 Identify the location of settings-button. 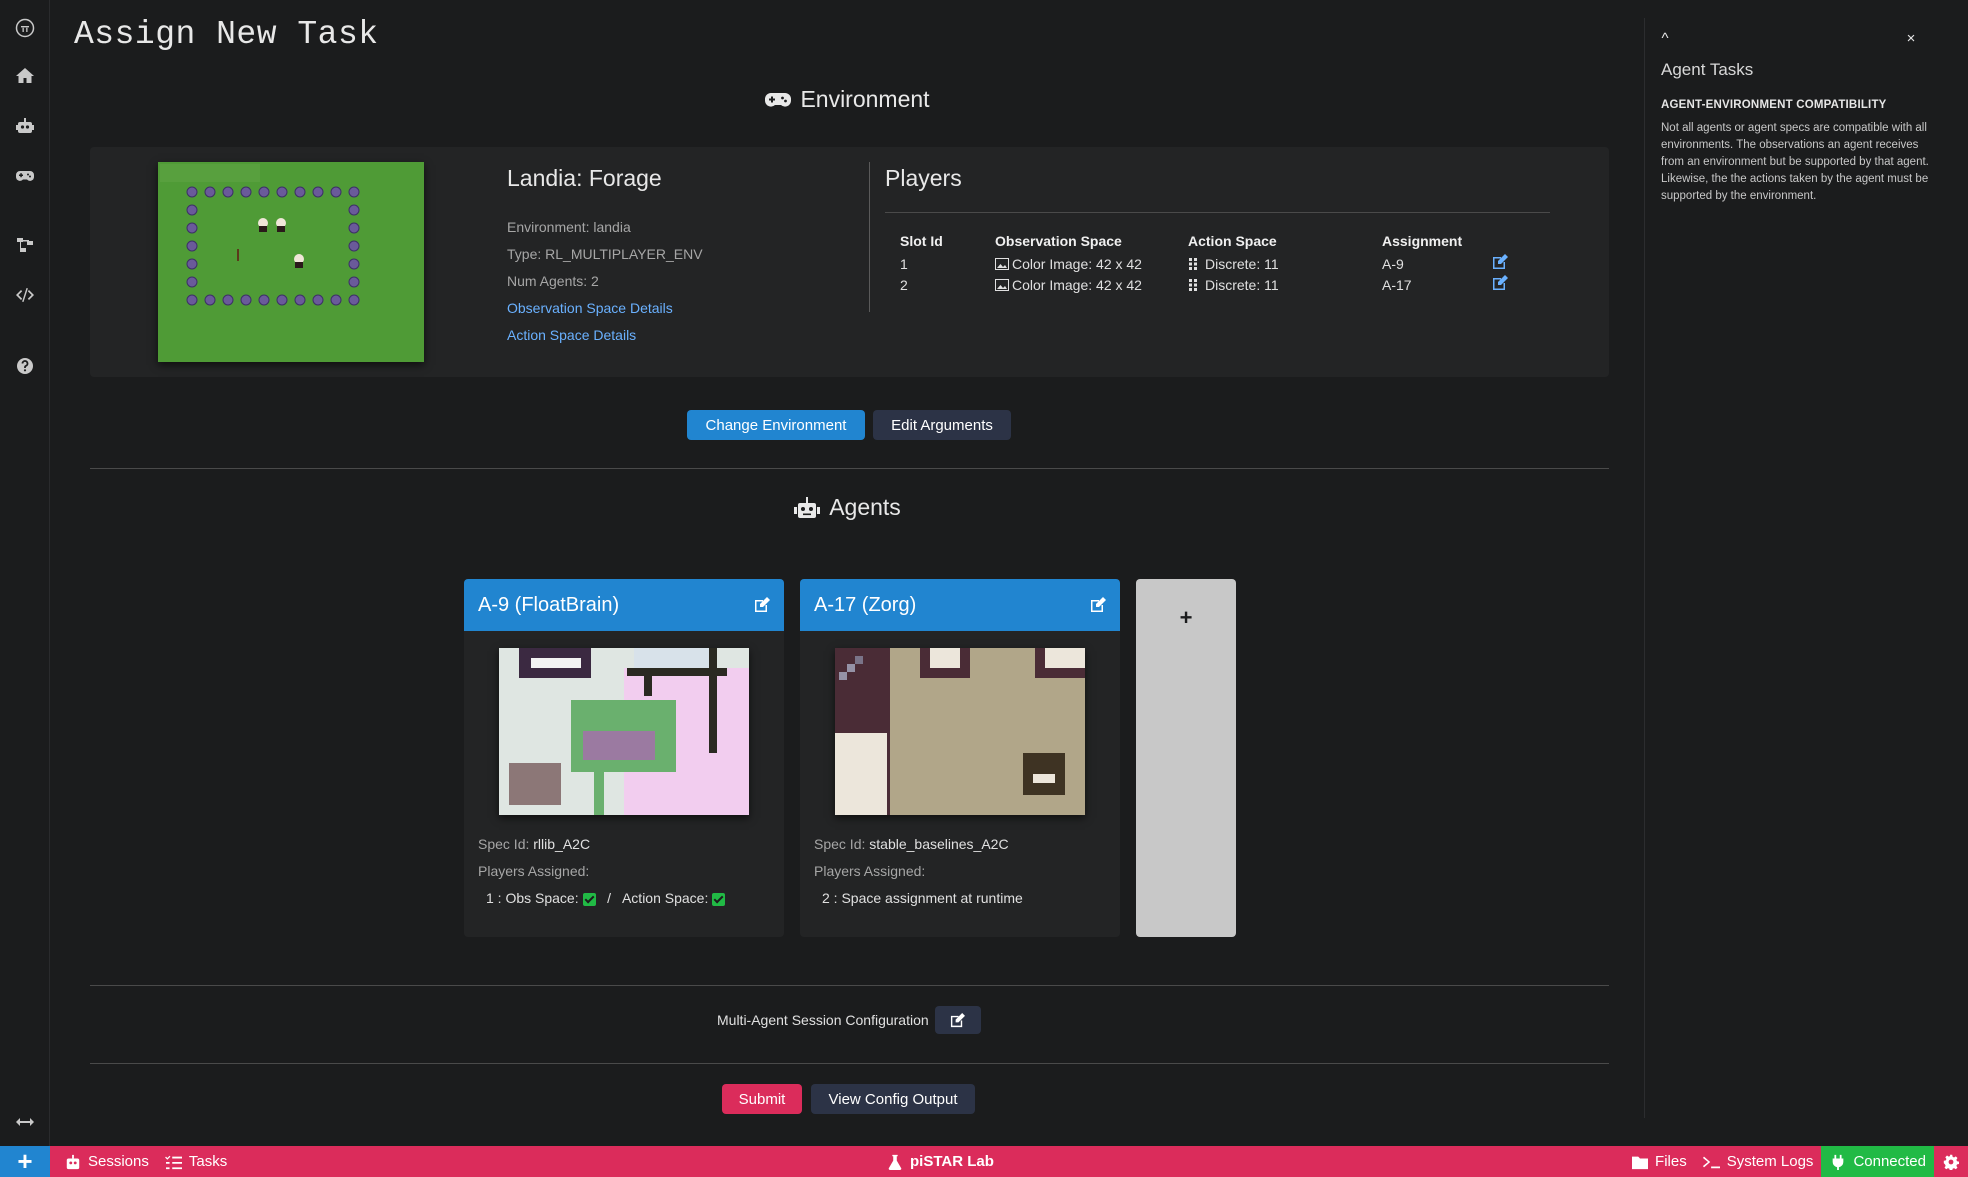
(1951, 1161).